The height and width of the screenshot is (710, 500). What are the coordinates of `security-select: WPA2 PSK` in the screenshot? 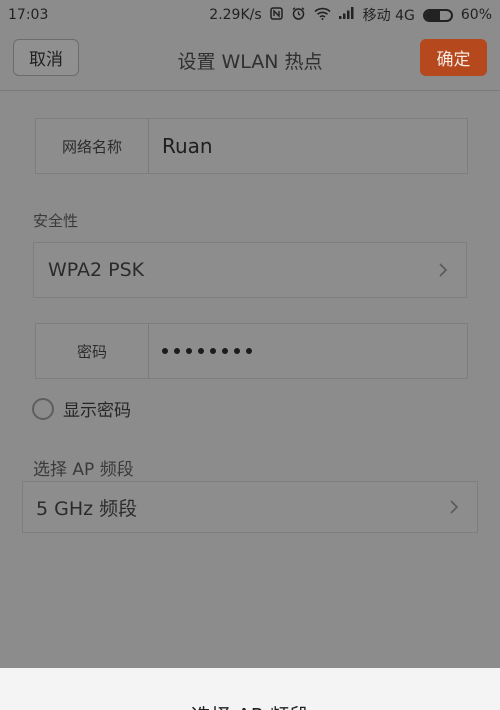 It's located at (250, 270).